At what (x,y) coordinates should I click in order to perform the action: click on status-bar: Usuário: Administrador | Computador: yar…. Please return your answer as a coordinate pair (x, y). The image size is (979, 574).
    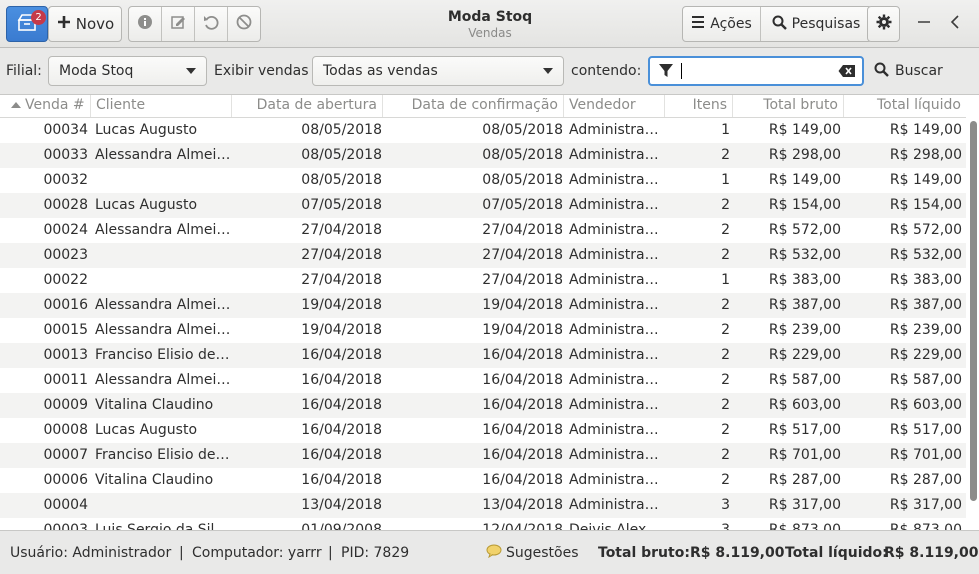
    Looking at the image, I should click on (489, 552).